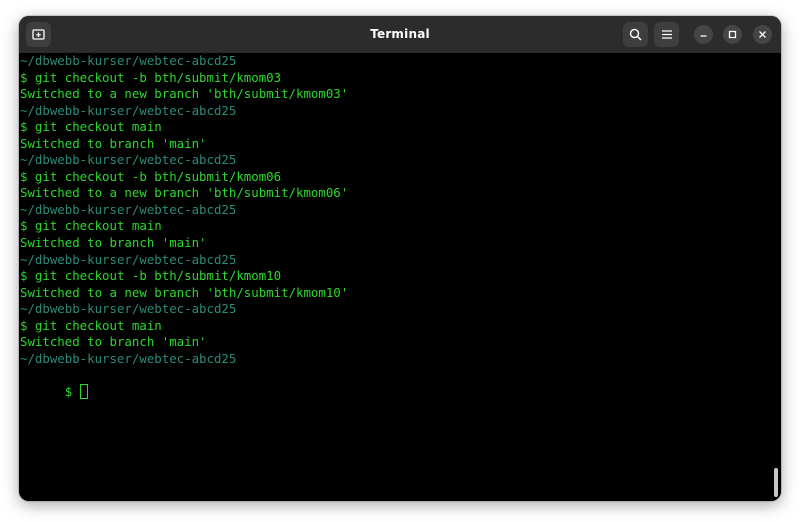 This screenshot has width=800, height=522. I want to click on close-icon, so click(762, 34).